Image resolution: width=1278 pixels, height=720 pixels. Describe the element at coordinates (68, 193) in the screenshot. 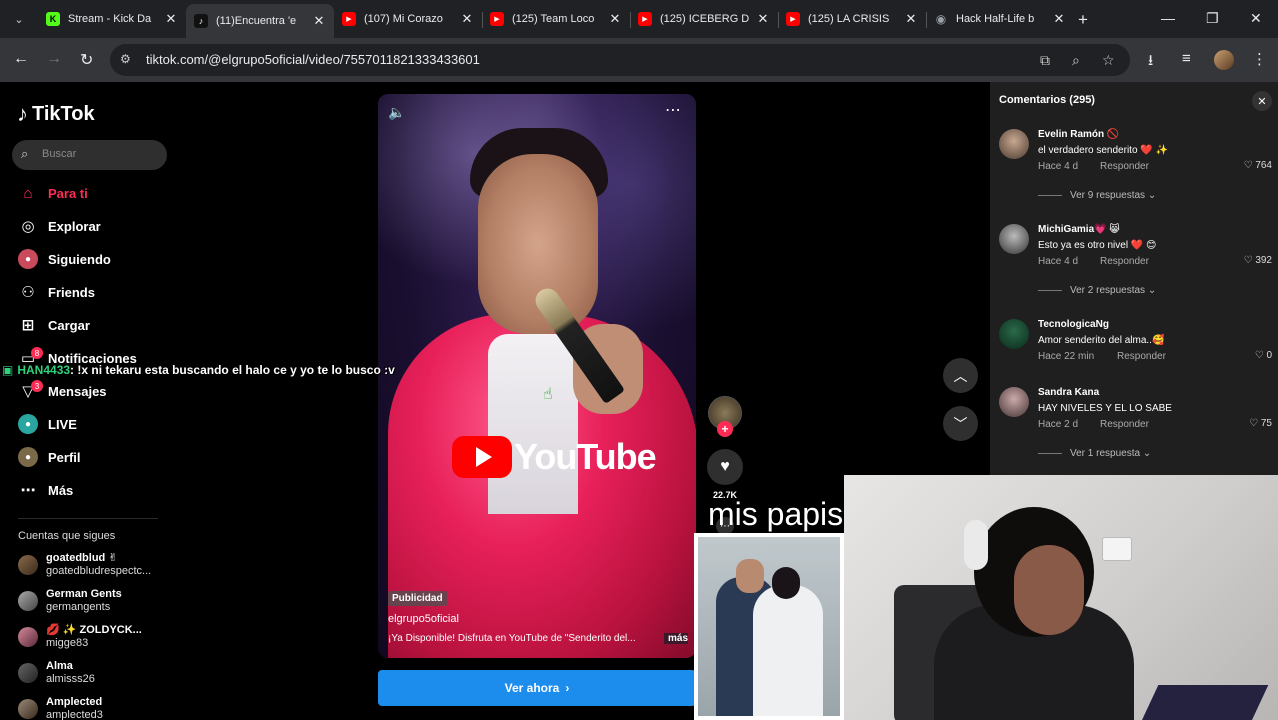

I see `nav-label: Para ti` at that location.